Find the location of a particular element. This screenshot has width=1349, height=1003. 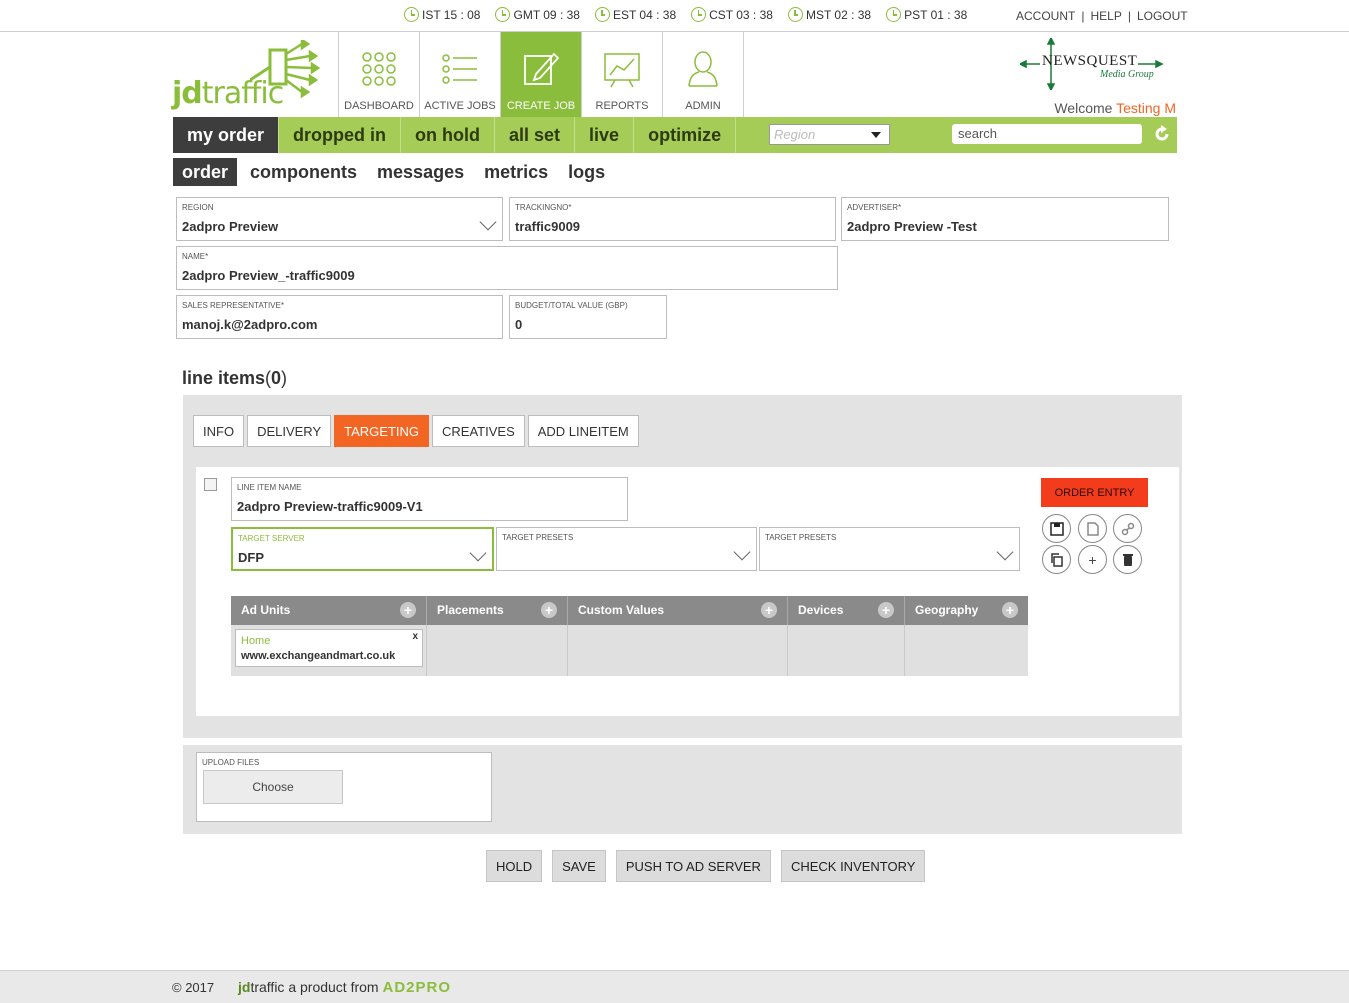

delete-icon is located at coordinates (1127, 559).